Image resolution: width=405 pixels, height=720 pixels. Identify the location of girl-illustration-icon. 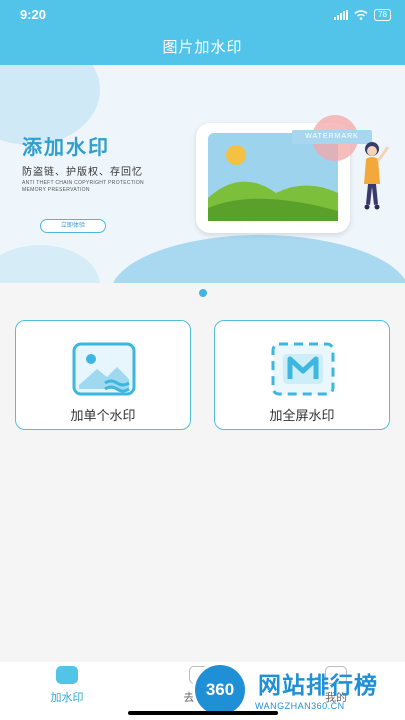
(377, 176).